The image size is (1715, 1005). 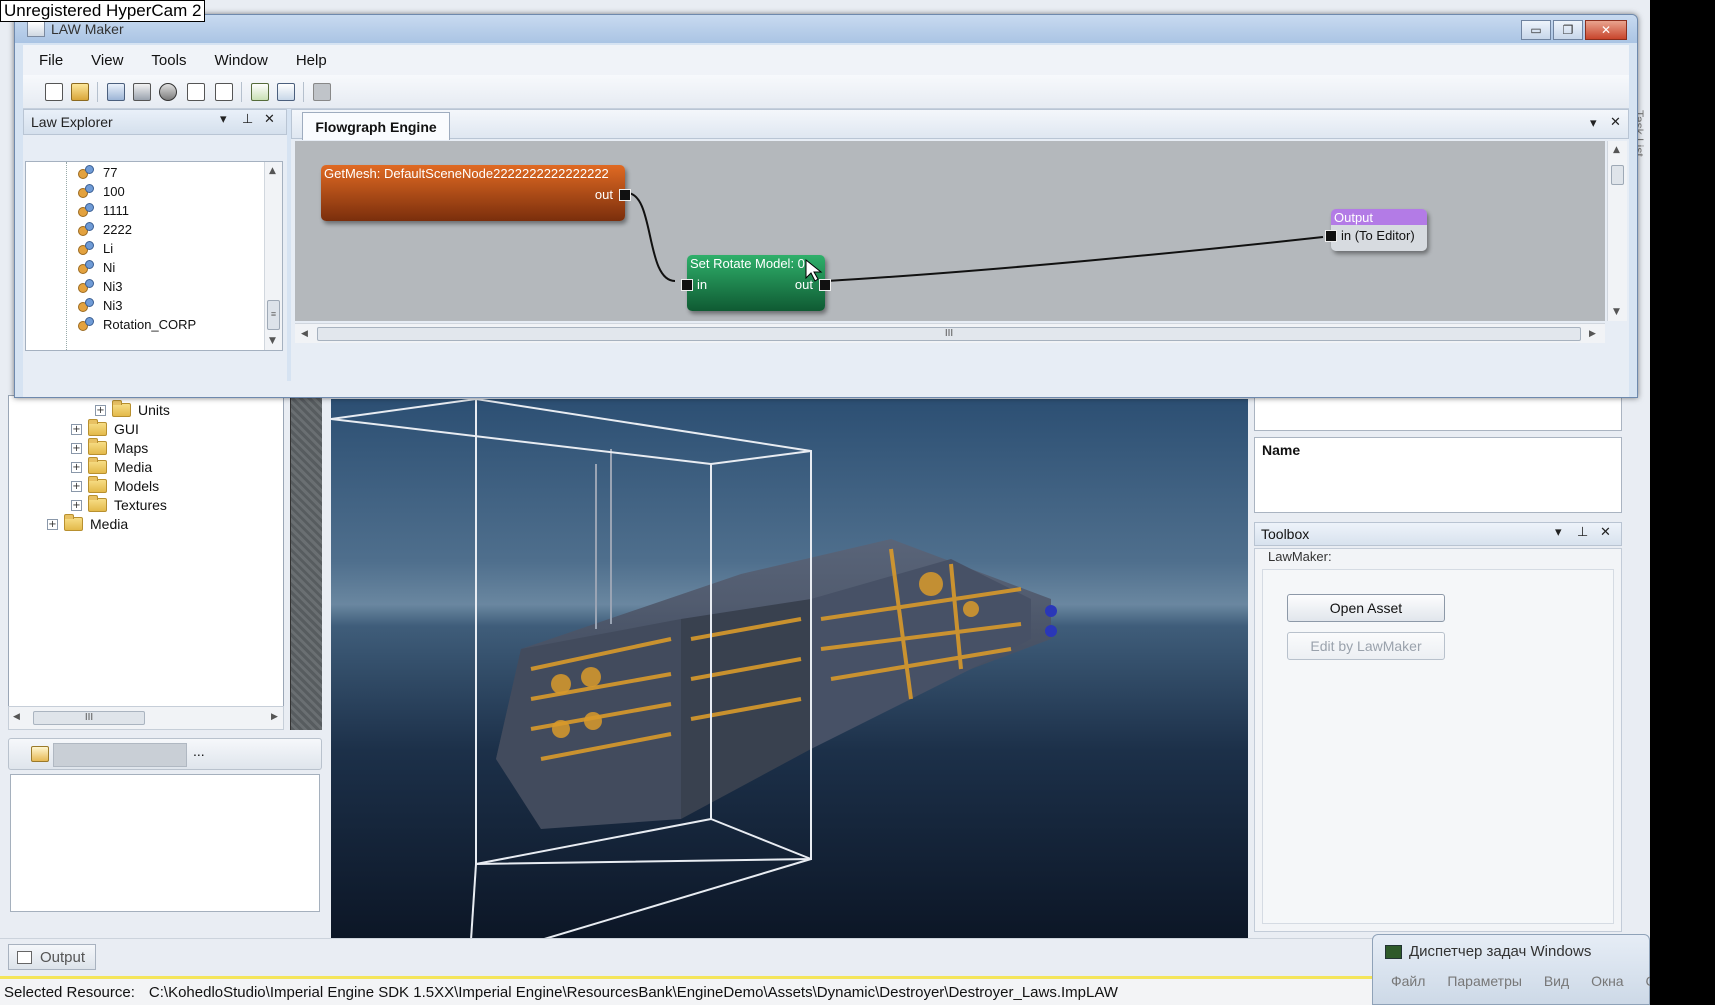 What do you see at coordinates (1617, 231) in the screenshot?
I see `flowgraph-vscrollbar: ▲ ▼` at bounding box center [1617, 231].